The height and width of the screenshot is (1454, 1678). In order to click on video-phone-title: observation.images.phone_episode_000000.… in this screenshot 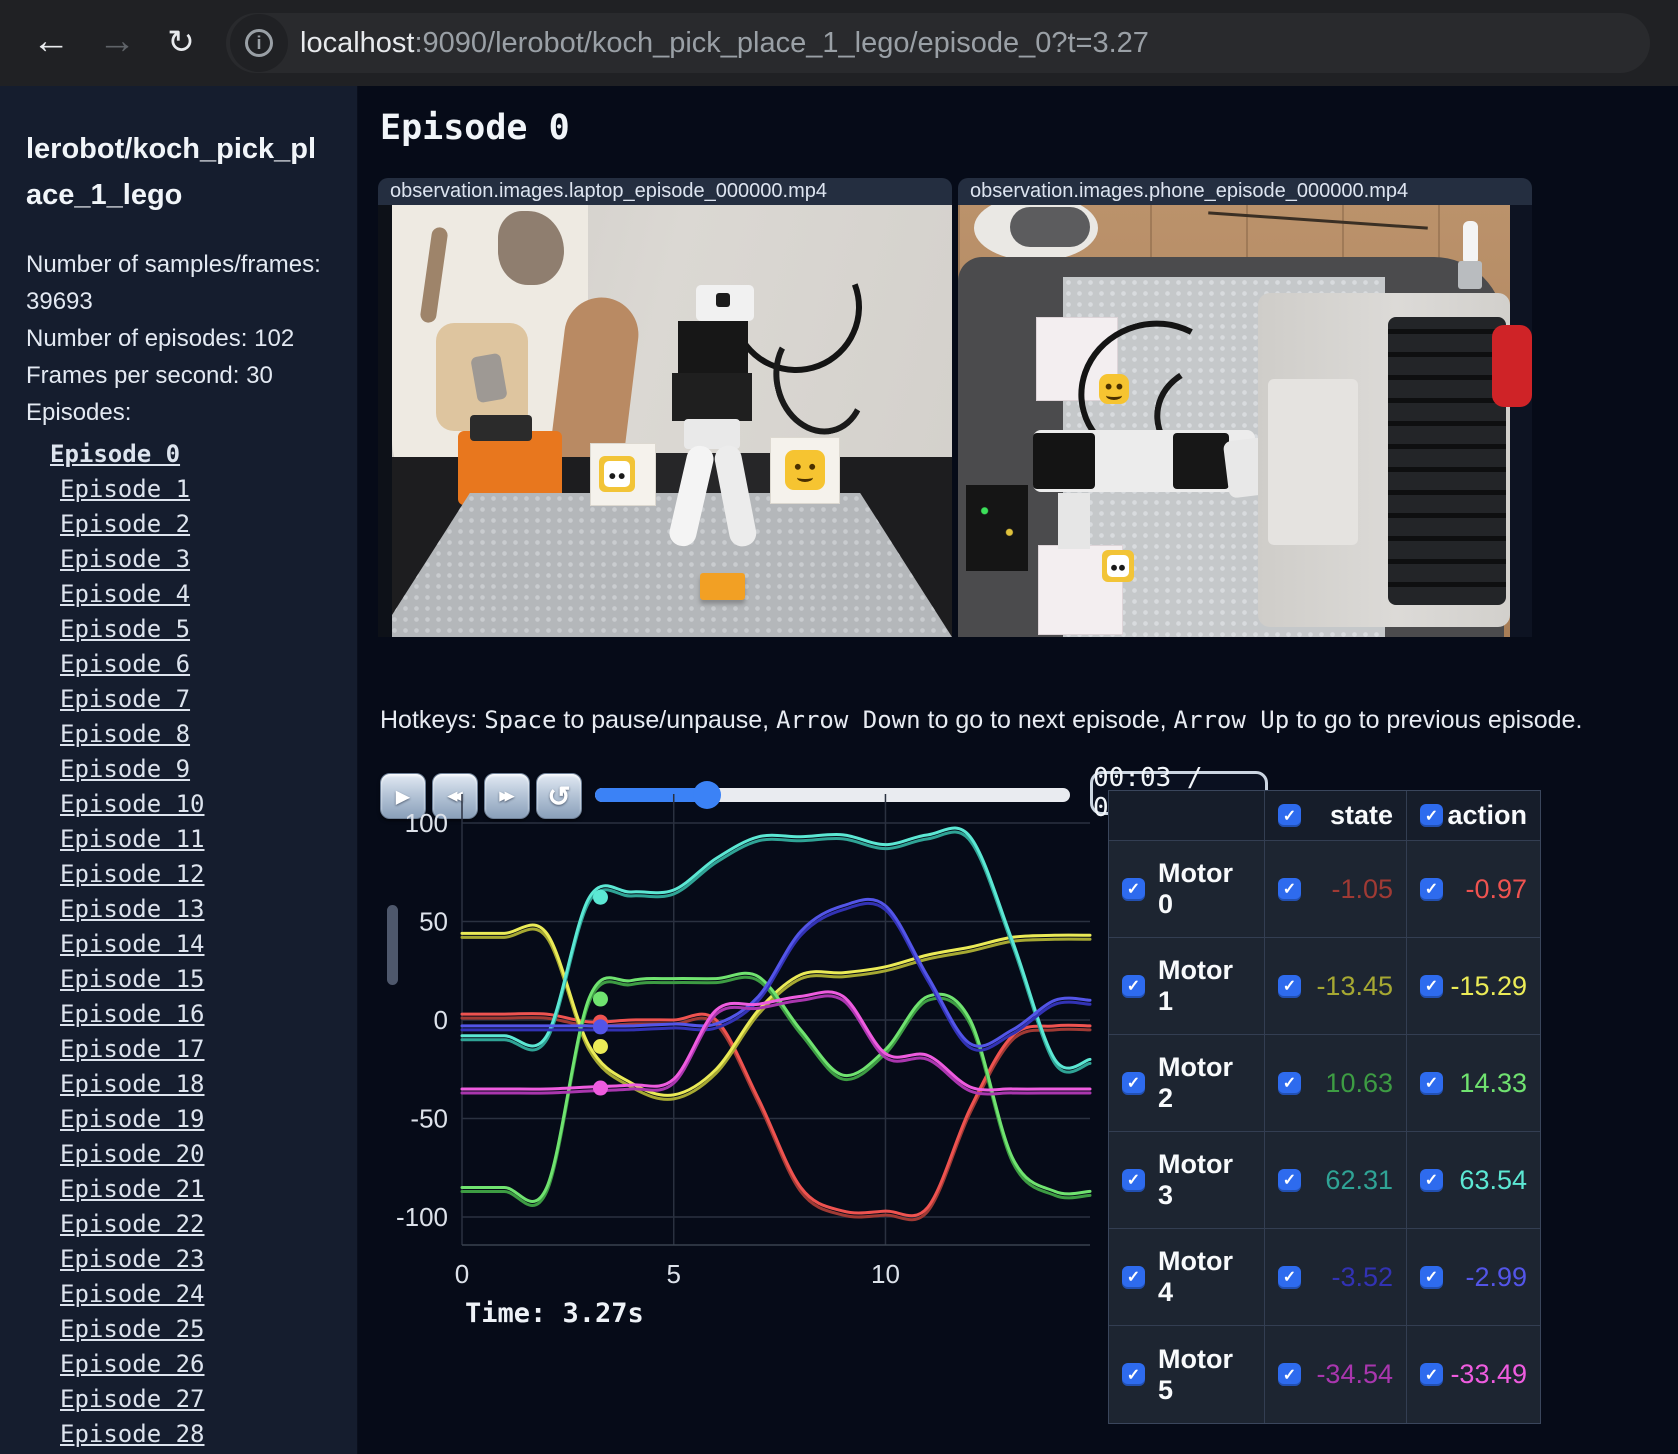, I will do `click(1245, 191)`.